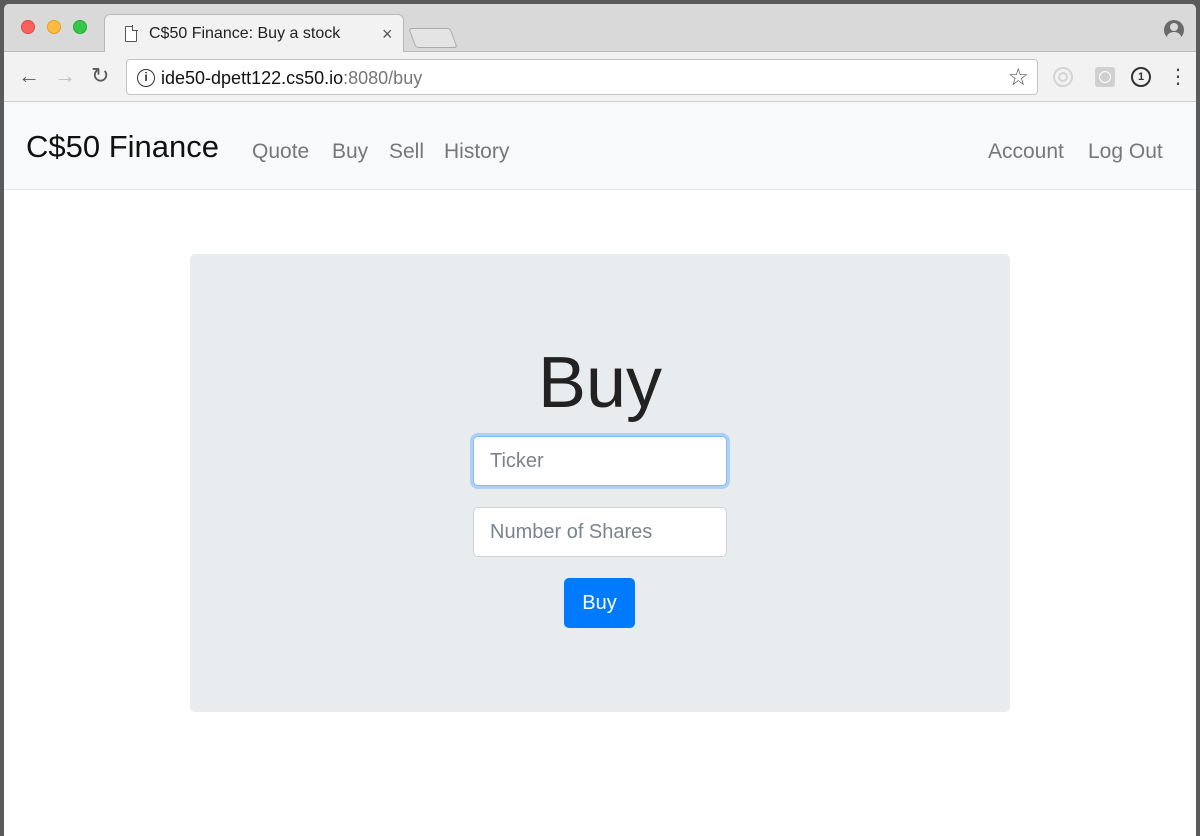 Image resolution: width=1200 pixels, height=836 pixels. What do you see at coordinates (387, 34) in the screenshot?
I see `tab-close-icon: ×` at bounding box center [387, 34].